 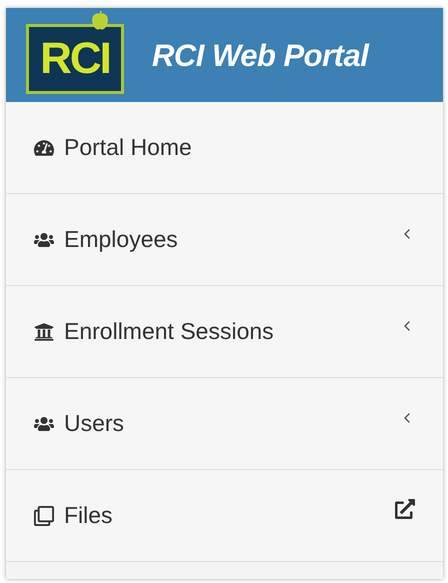 What do you see at coordinates (44, 516) in the screenshot?
I see `copy-icon` at bounding box center [44, 516].